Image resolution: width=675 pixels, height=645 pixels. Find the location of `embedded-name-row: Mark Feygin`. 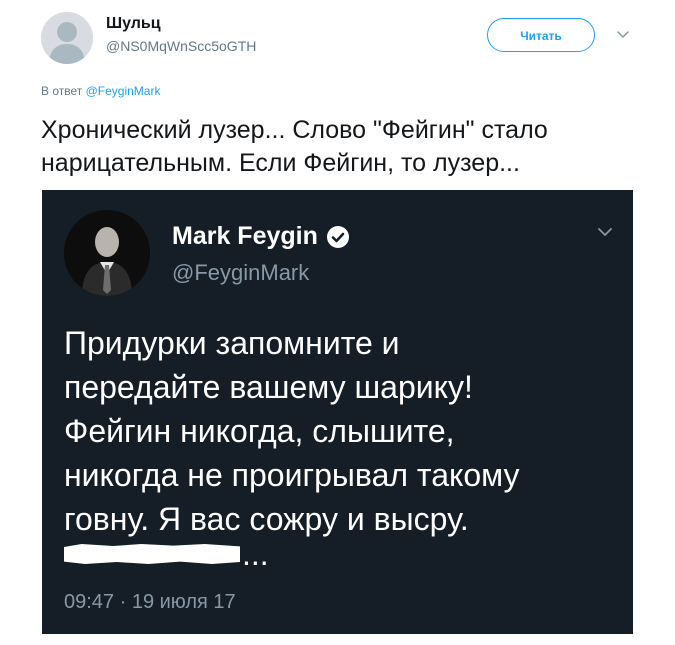

embedded-name-row: Mark Feygin is located at coordinates (261, 236).